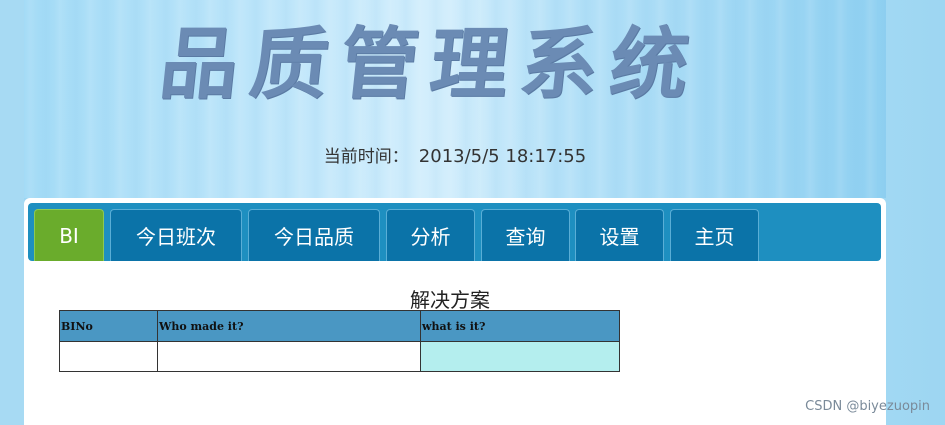 The height and width of the screenshot is (425, 945). What do you see at coordinates (314, 235) in the screenshot?
I see `tab-today-quality: 今日品质` at bounding box center [314, 235].